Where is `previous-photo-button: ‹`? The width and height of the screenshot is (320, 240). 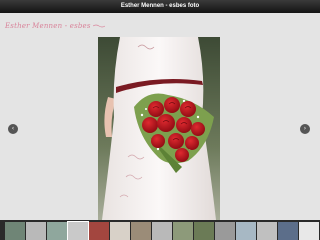
previous-photo-button: ‹ is located at coordinates (13, 129).